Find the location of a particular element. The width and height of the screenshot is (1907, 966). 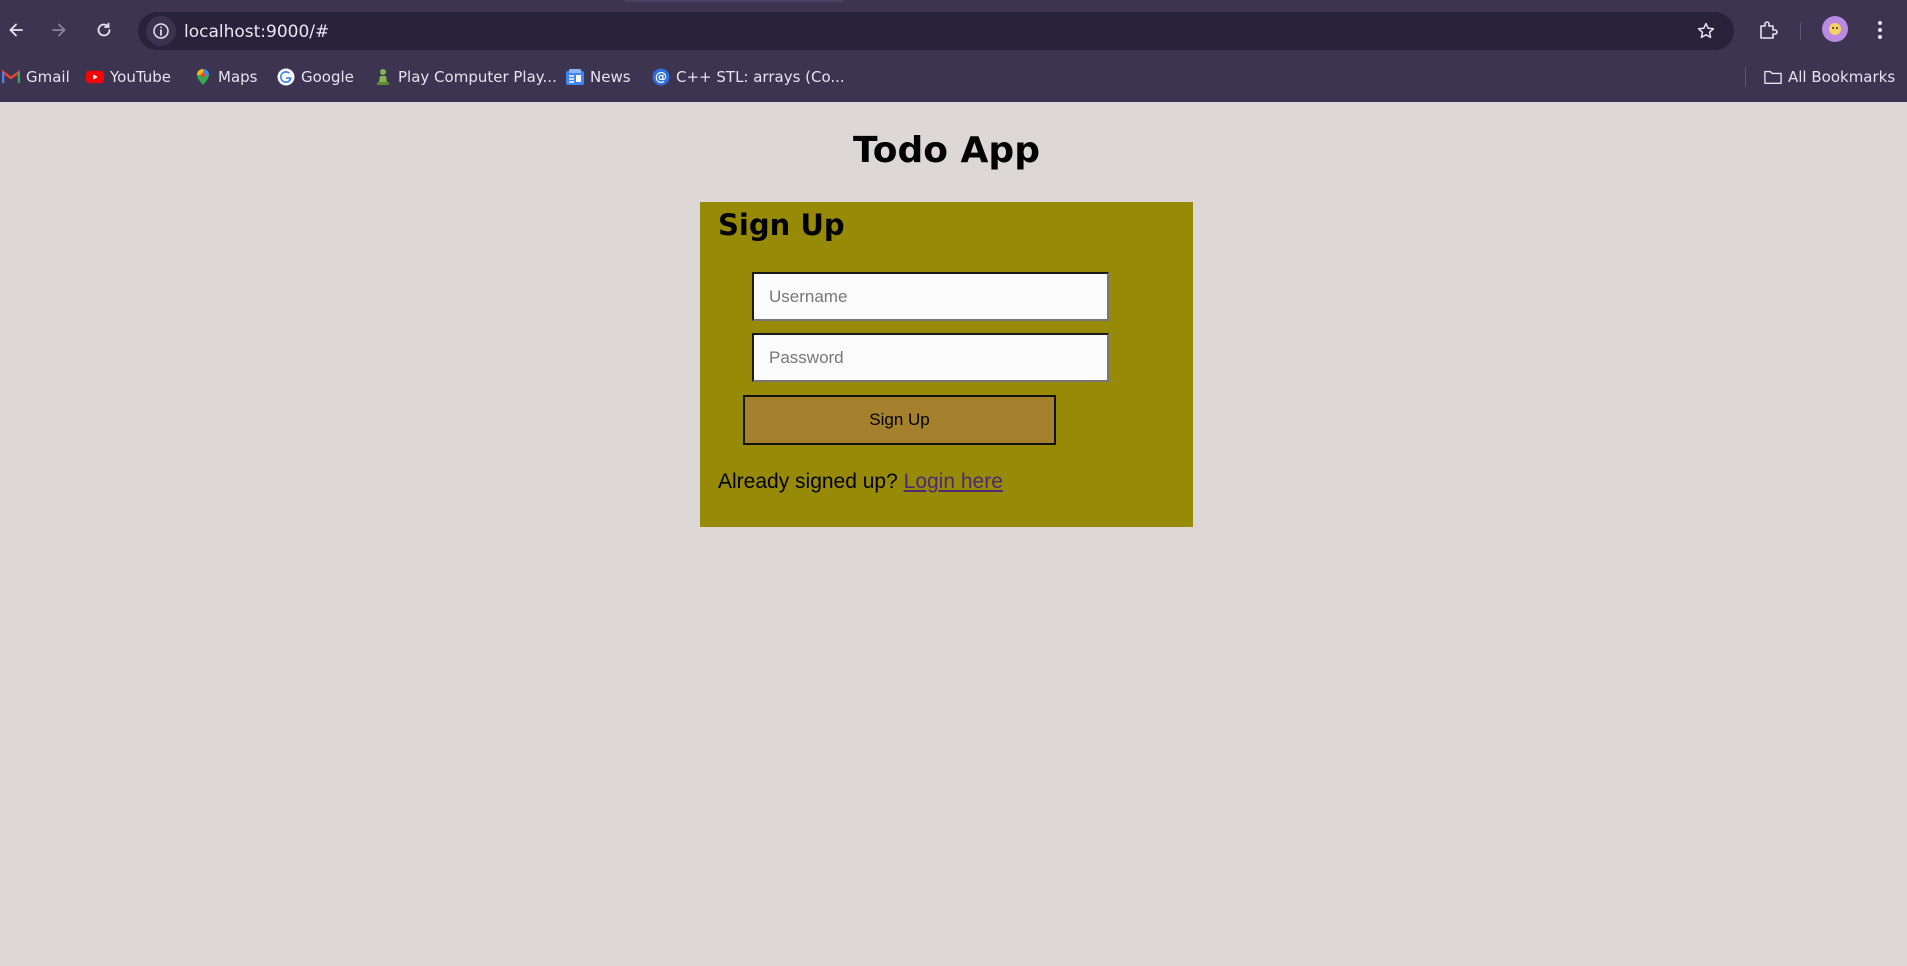

chess-pawn-icon is located at coordinates (383, 77).